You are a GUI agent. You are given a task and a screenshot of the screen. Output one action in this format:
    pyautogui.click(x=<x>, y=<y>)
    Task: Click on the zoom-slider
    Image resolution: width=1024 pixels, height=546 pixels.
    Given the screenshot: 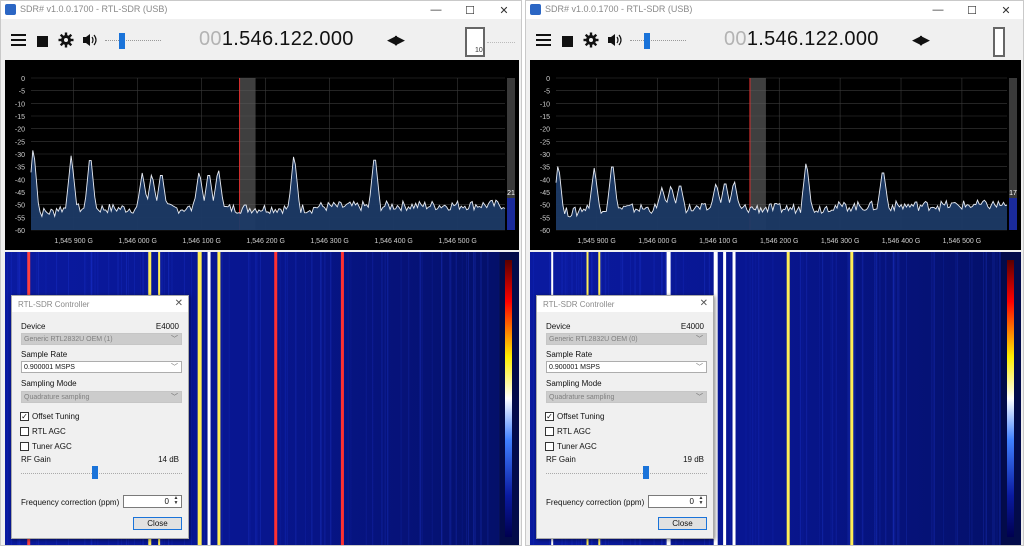 What is the action you would take?
    pyautogui.click(x=1005, y=43)
    